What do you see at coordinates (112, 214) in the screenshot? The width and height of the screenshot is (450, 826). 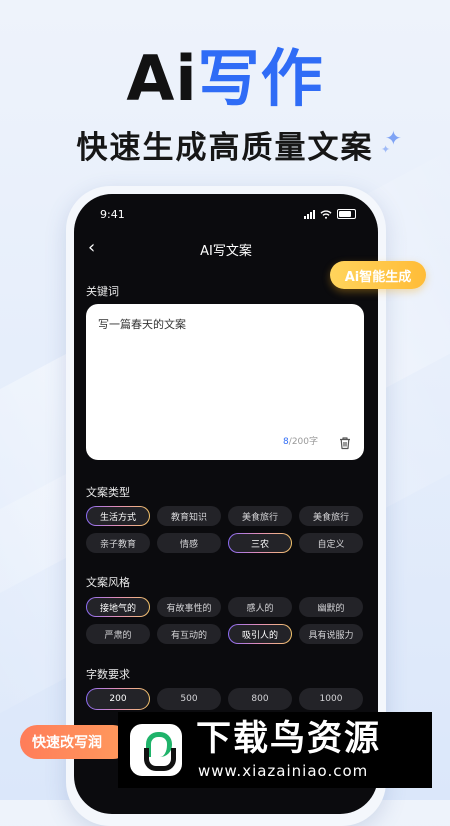 I see `status-time: 9:41` at bounding box center [112, 214].